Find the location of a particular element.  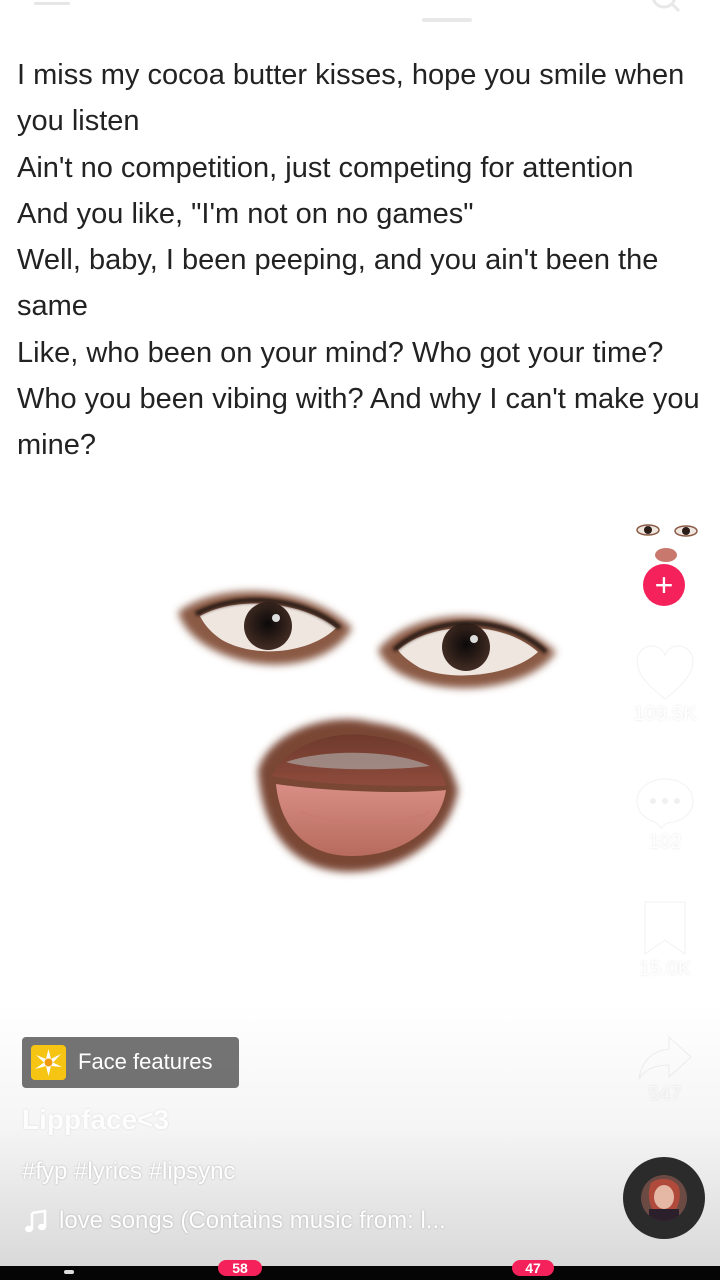

bottom-nav-bar: 58 47 is located at coordinates (360, 1270).